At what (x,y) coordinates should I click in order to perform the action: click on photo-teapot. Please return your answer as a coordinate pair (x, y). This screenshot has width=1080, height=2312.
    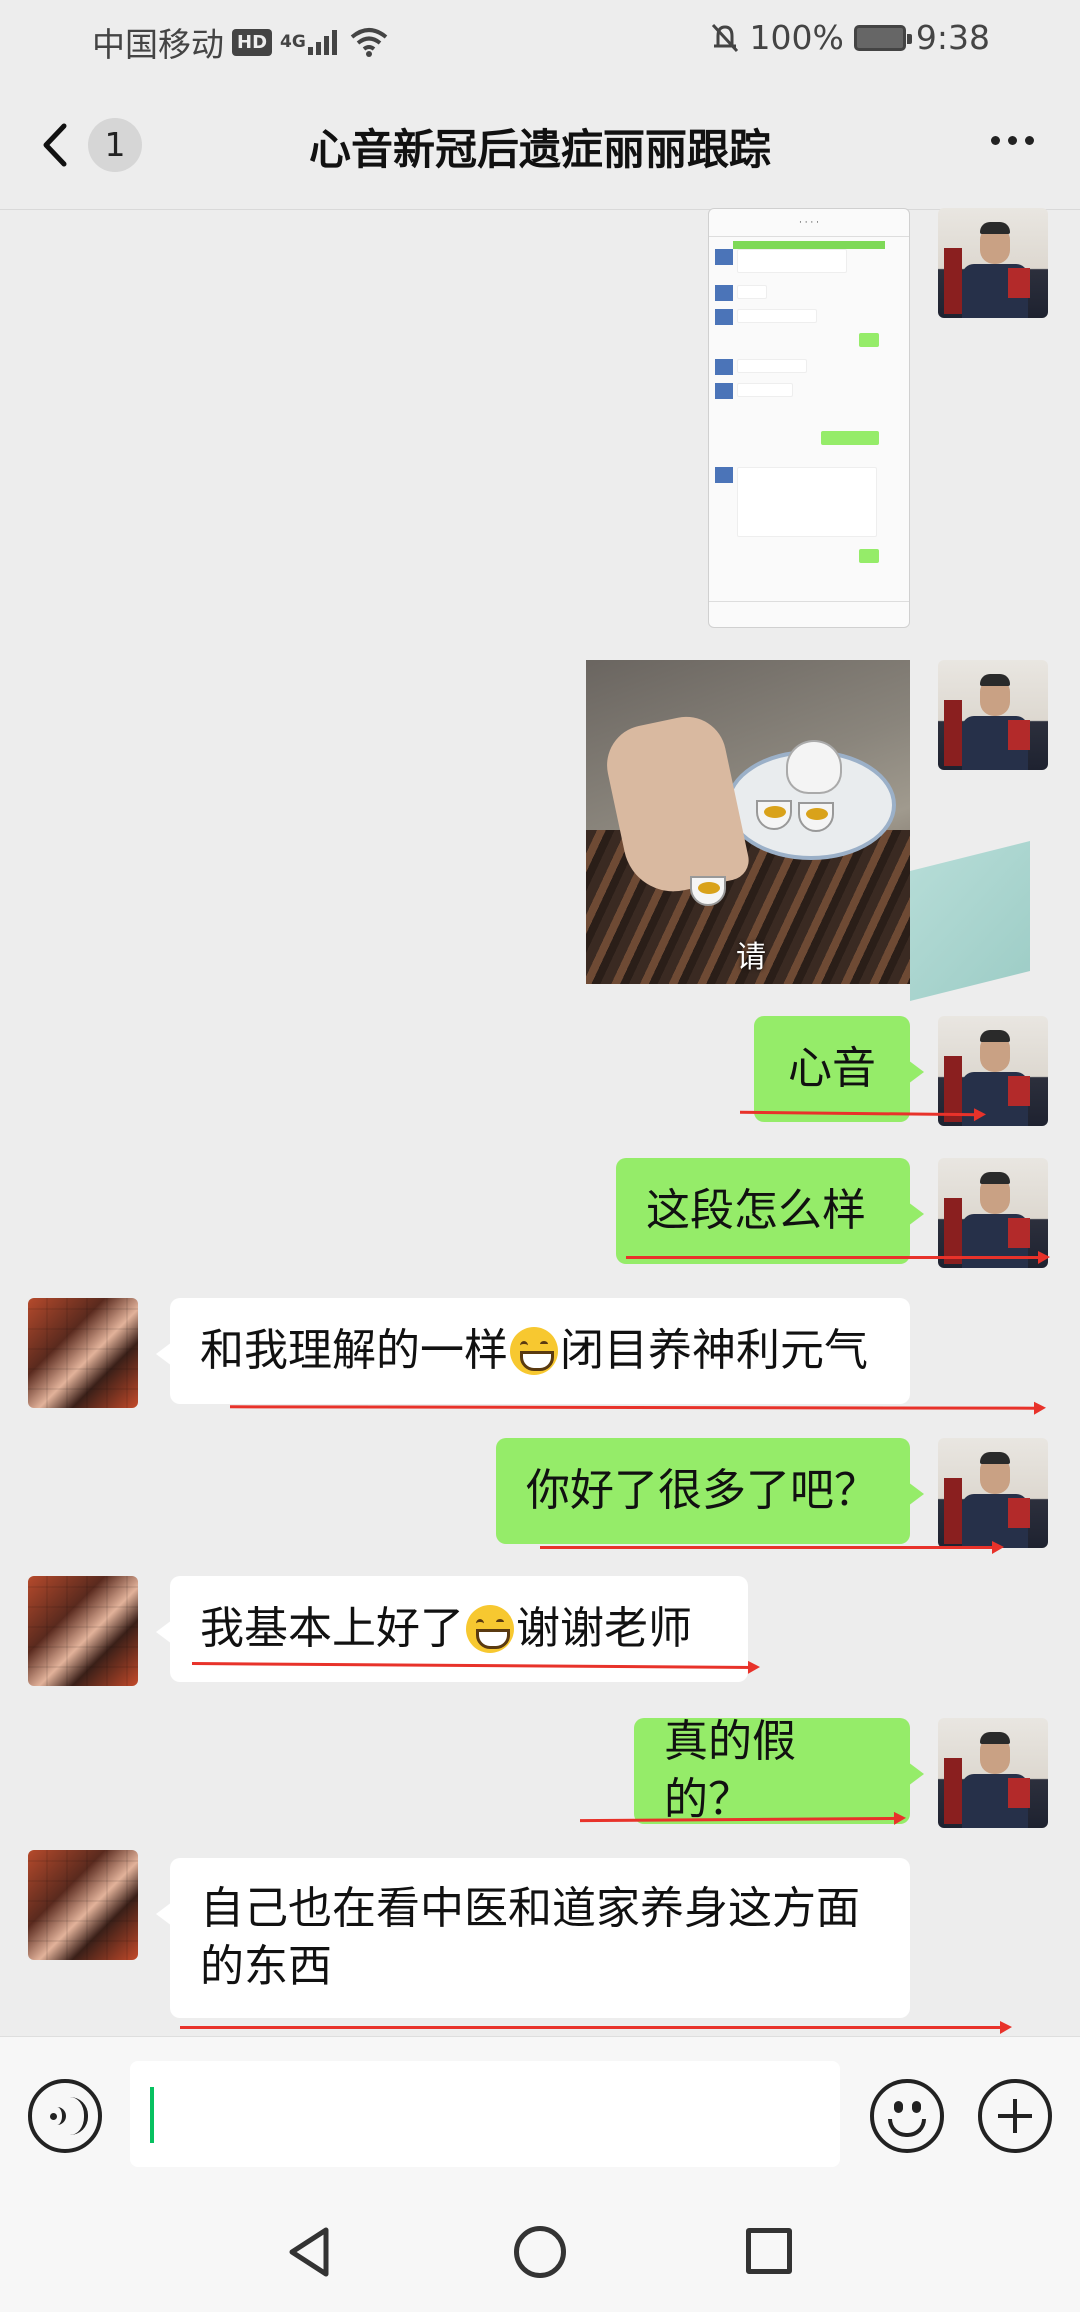
    Looking at the image, I should click on (814, 767).